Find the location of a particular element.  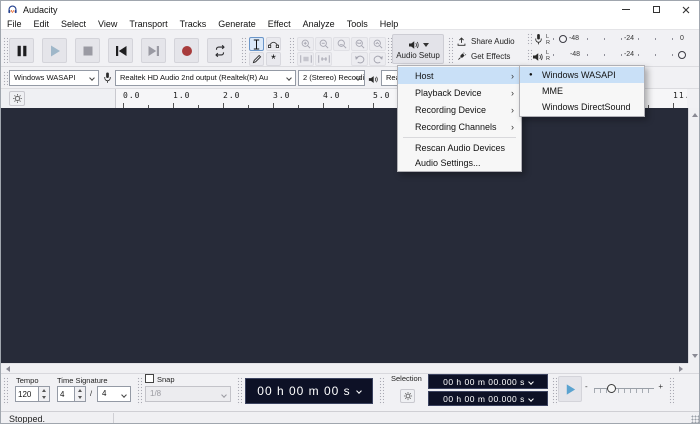

play-button is located at coordinates (54, 50).